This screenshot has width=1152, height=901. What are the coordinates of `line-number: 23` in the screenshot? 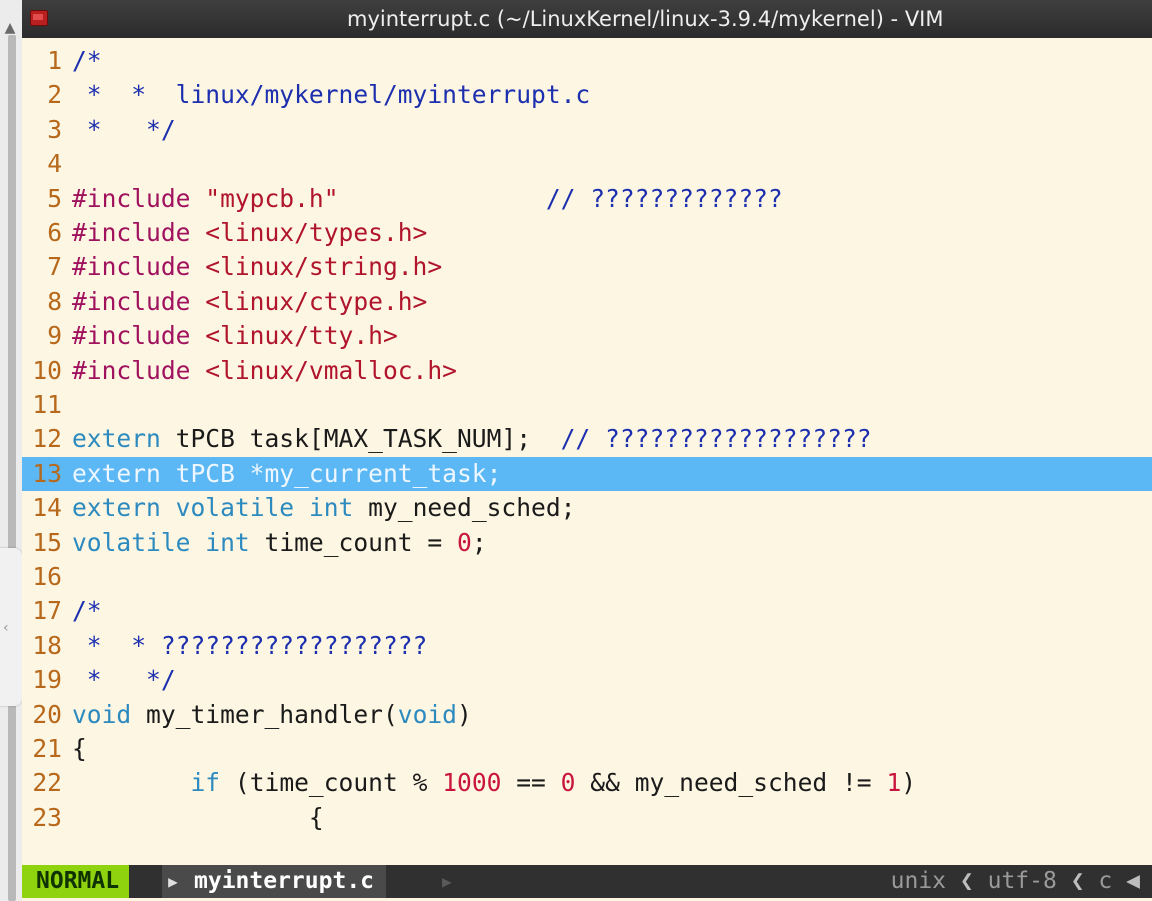 It's located at (47, 817).